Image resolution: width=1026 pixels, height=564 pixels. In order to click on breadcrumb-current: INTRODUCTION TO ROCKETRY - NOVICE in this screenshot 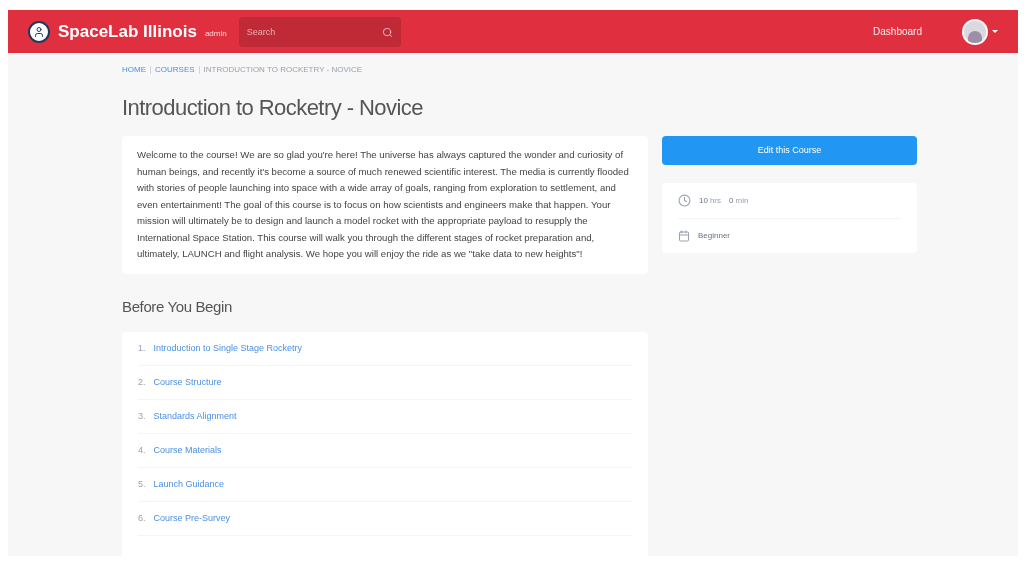, I will do `click(283, 70)`.